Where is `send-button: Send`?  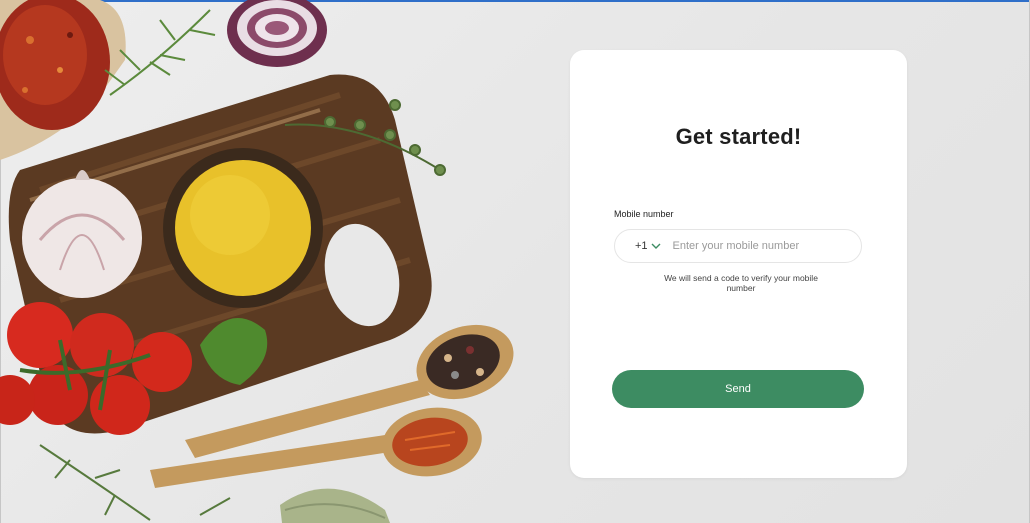
send-button: Send is located at coordinates (738, 389).